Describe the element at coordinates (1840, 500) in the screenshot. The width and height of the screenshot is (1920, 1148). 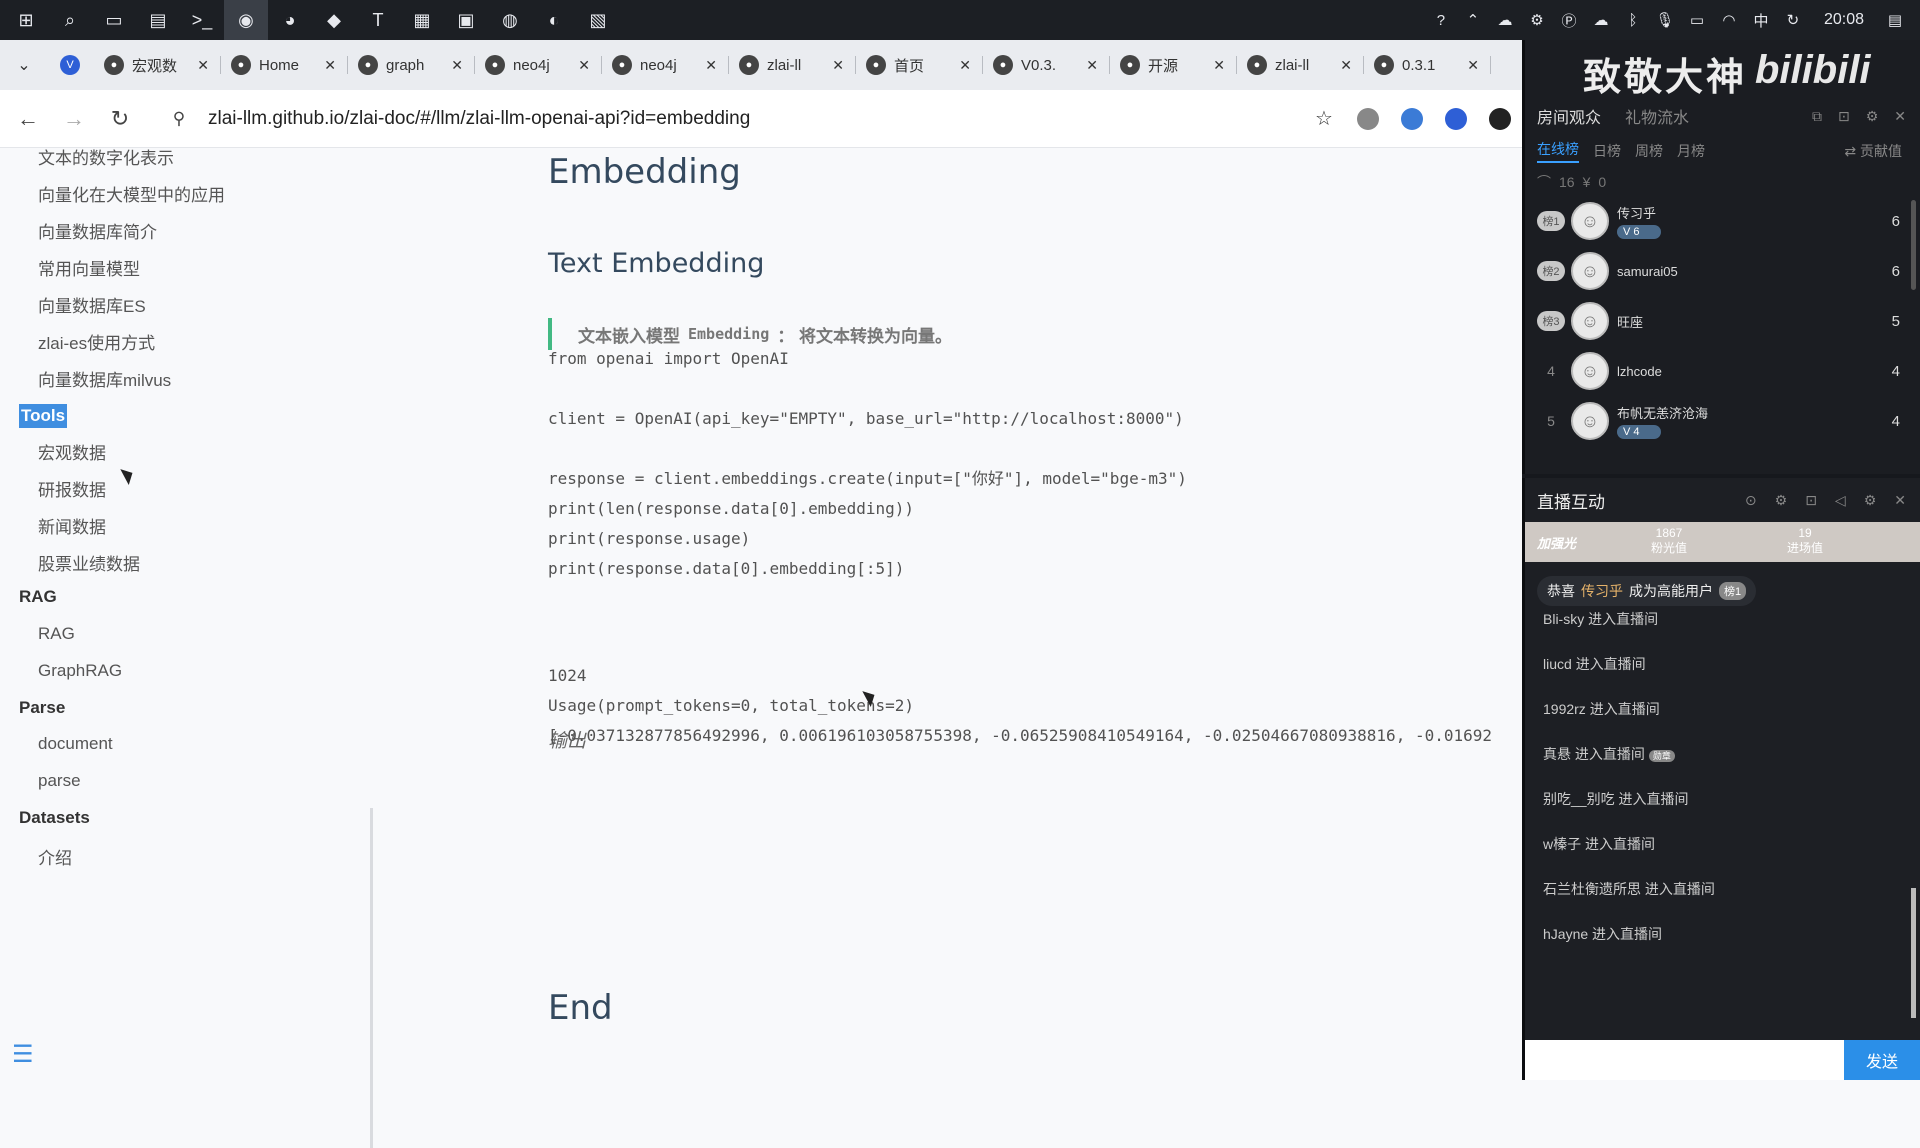
I see `mute-icon: ◁` at that location.